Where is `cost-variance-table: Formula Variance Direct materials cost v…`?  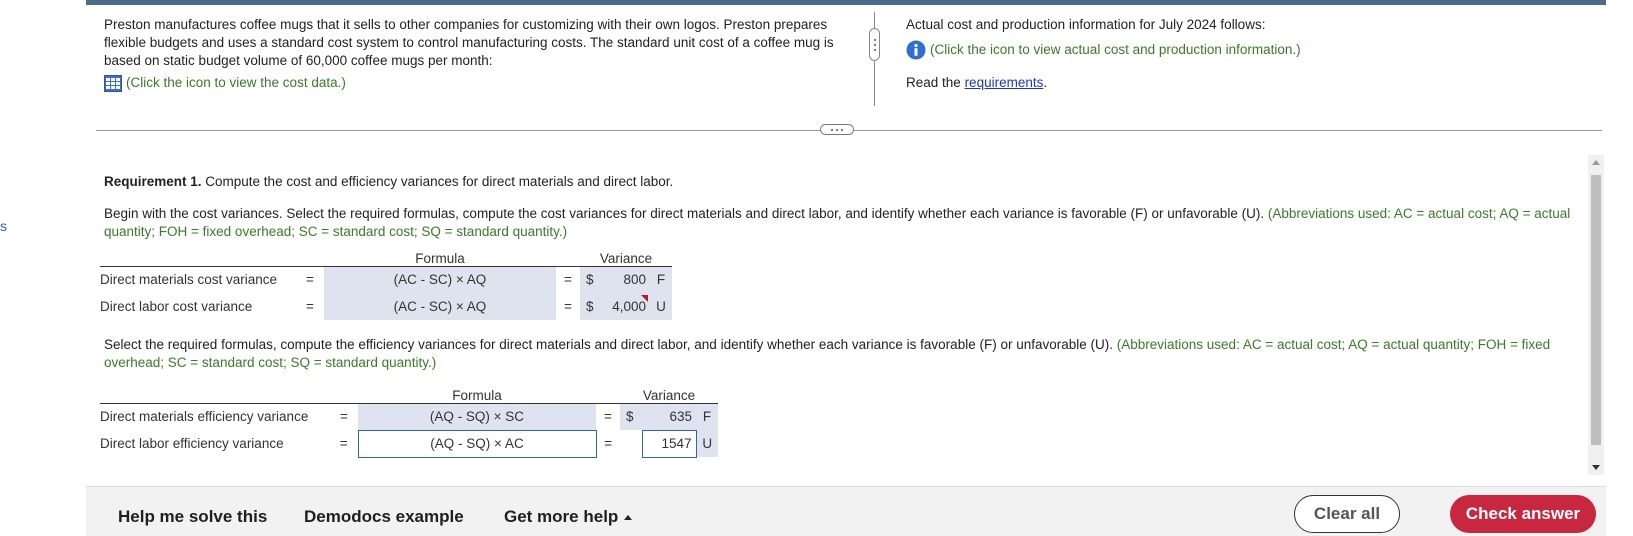
cost-variance-table: Formula Variance Direct materials cost v… is located at coordinates (386, 284).